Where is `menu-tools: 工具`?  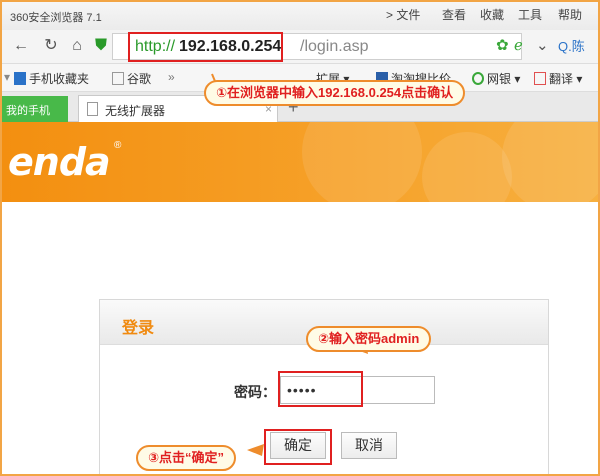 menu-tools: 工具 is located at coordinates (530, 14).